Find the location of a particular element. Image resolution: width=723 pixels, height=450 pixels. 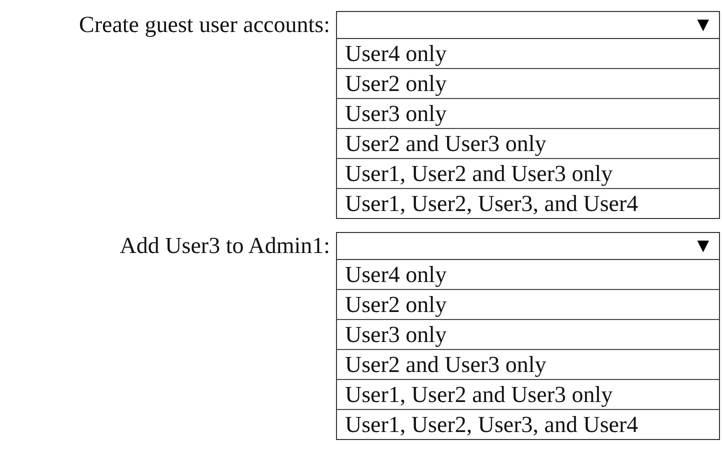

question-label: Add User3 to Admin1: is located at coordinates (224, 246).